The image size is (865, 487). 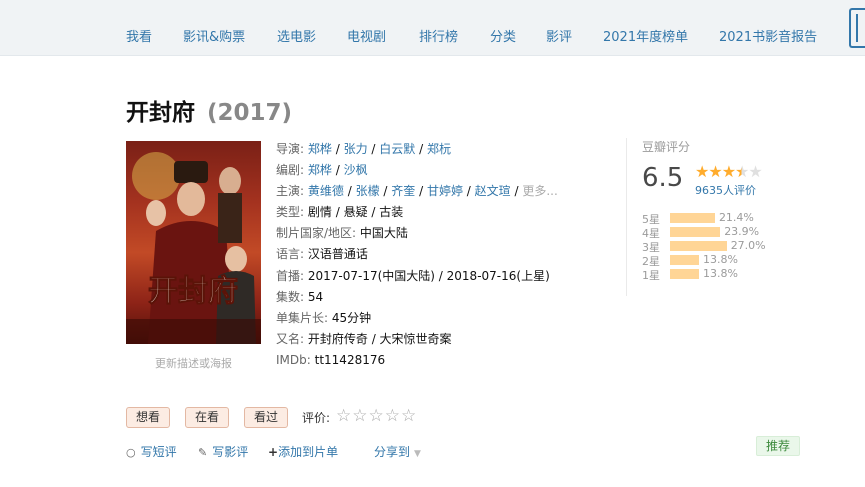 What do you see at coordinates (315, 296) in the screenshot?
I see `episodes-value: 54` at bounding box center [315, 296].